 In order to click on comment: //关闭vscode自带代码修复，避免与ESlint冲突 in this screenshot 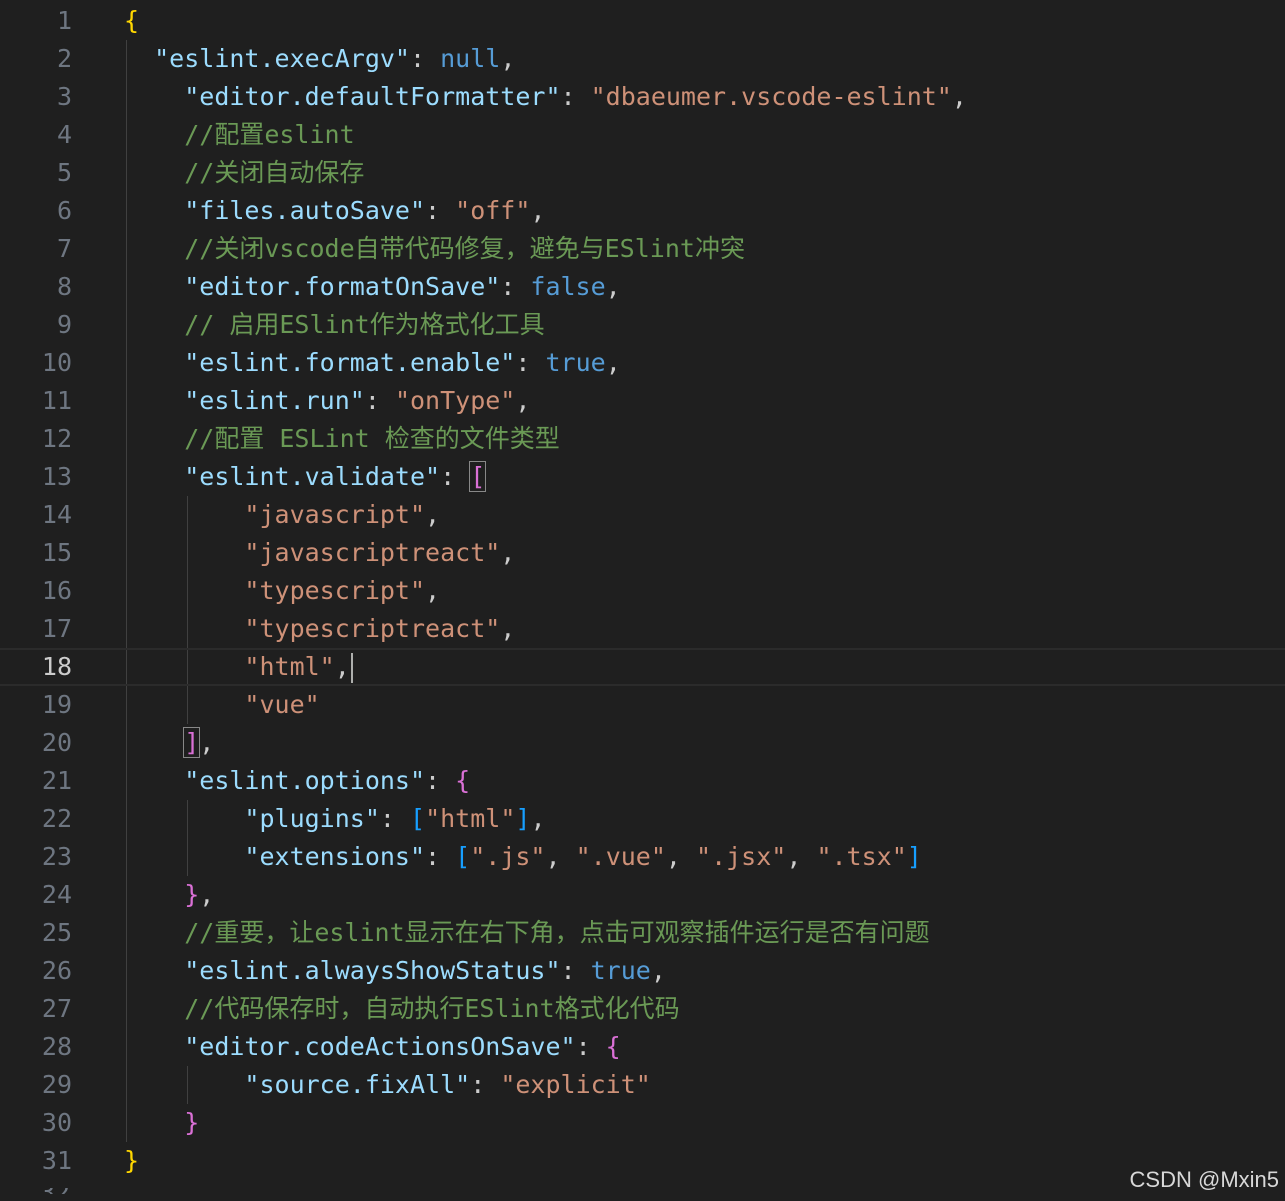, I will do `click(464, 248)`.